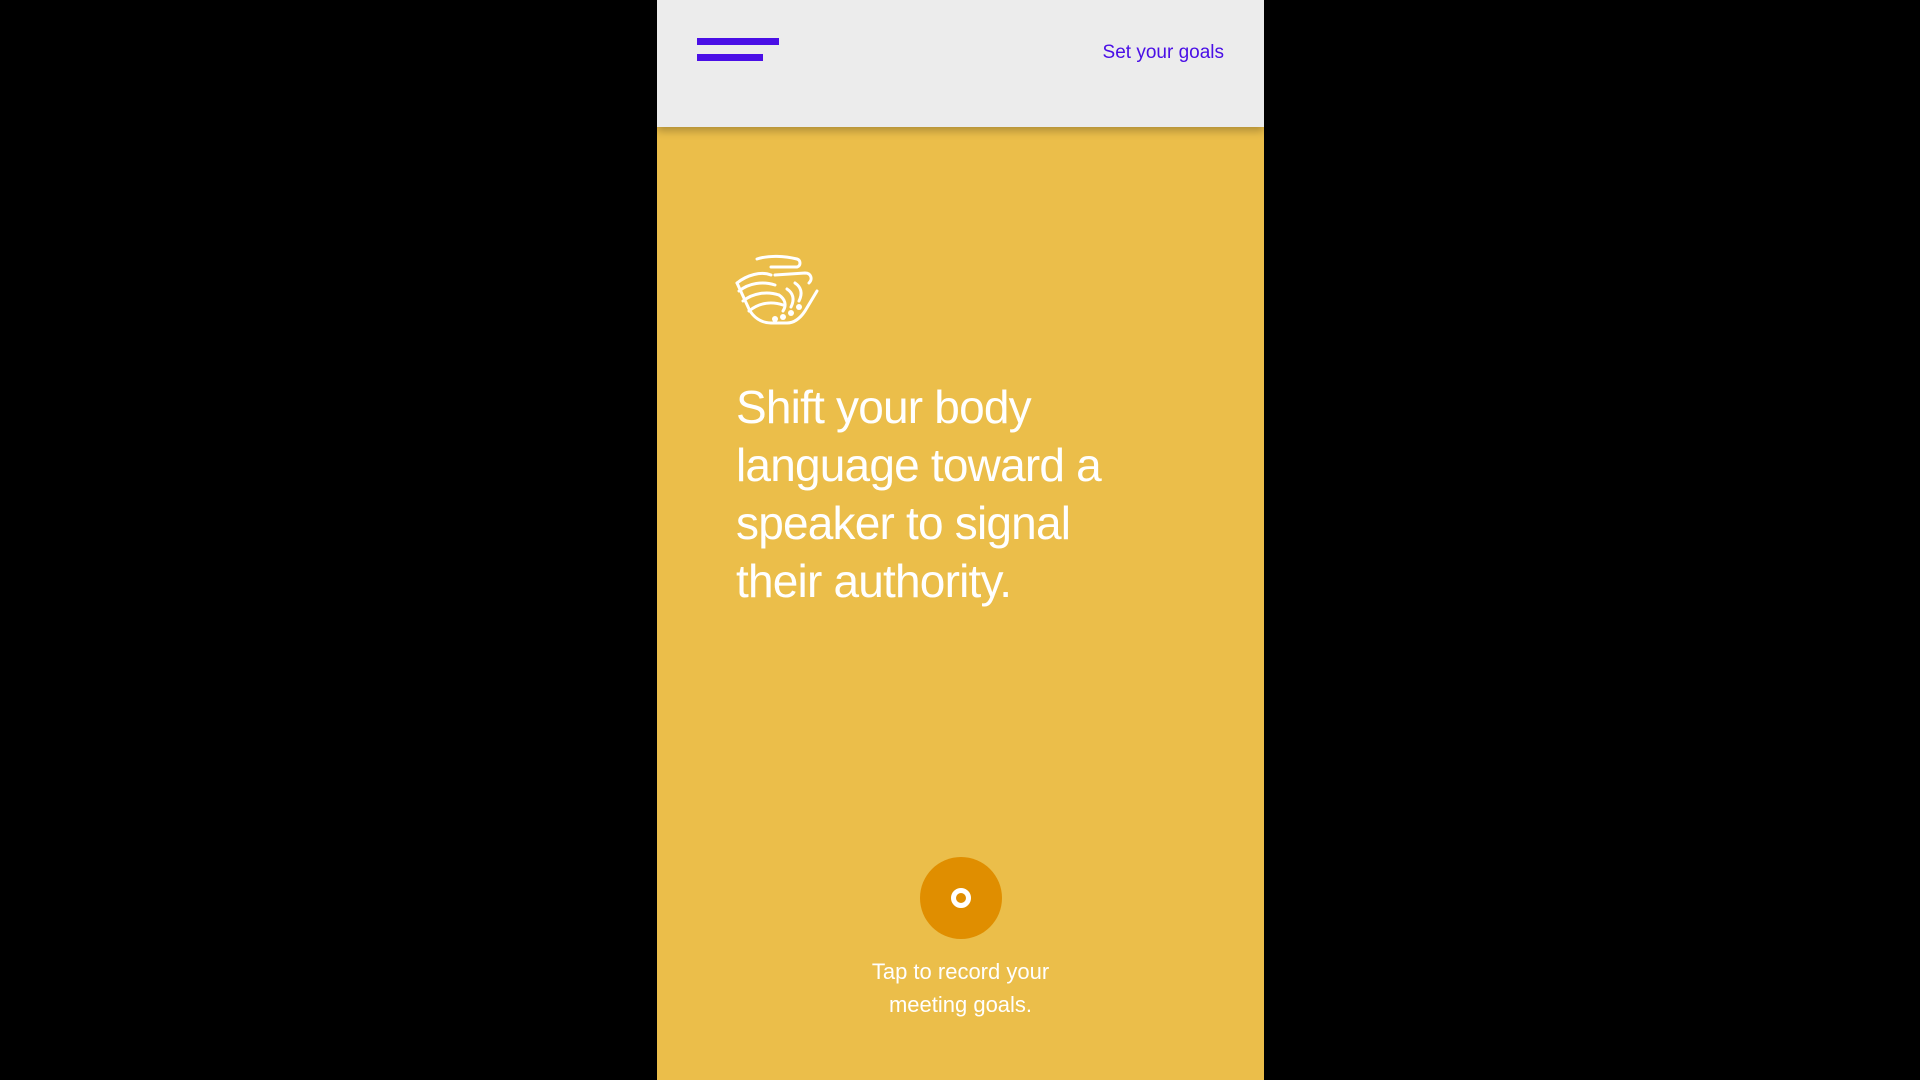 Image resolution: width=1920 pixels, height=1080 pixels. Describe the element at coordinates (738, 51) in the screenshot. I see `hamburger-menu-icon` at that location.